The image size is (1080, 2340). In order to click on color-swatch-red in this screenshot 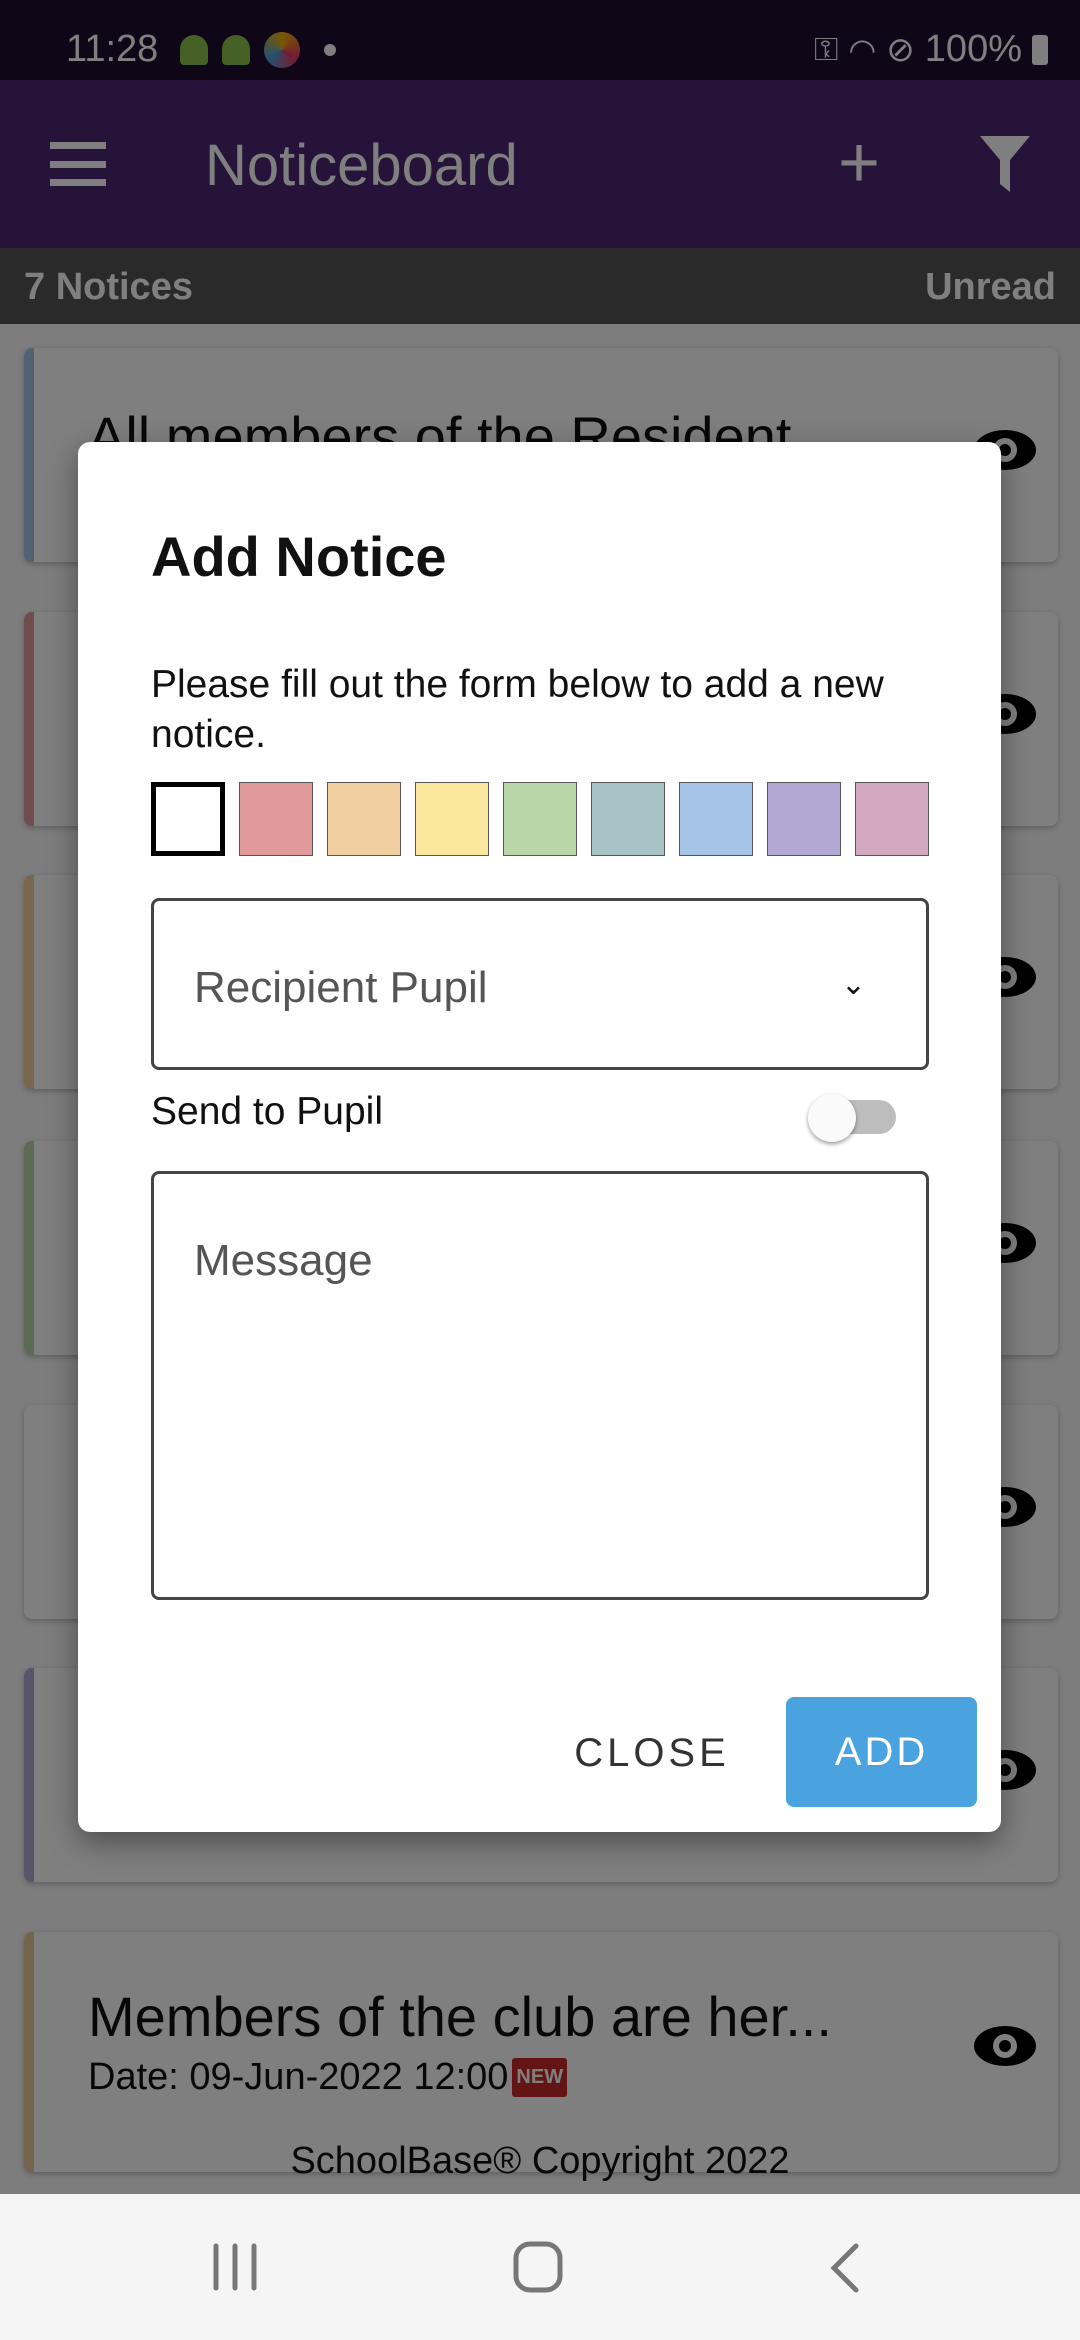, I will do `click(276, 819)`.